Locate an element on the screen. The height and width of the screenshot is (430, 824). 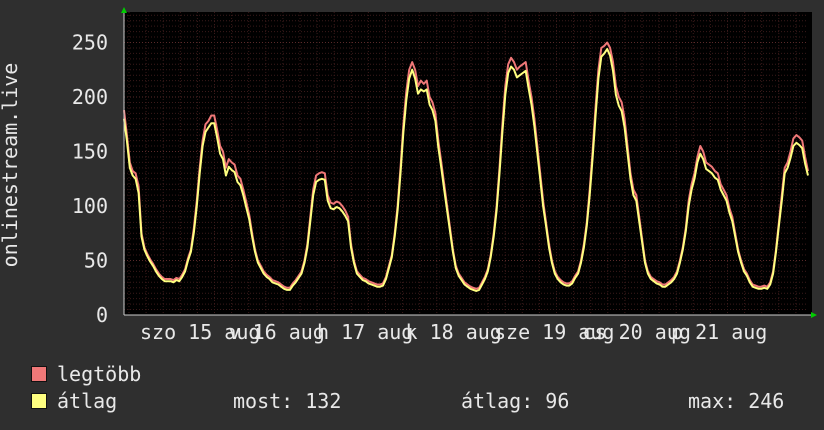
x-tick-label: k 18 aug is located at coordinates (454, 332).